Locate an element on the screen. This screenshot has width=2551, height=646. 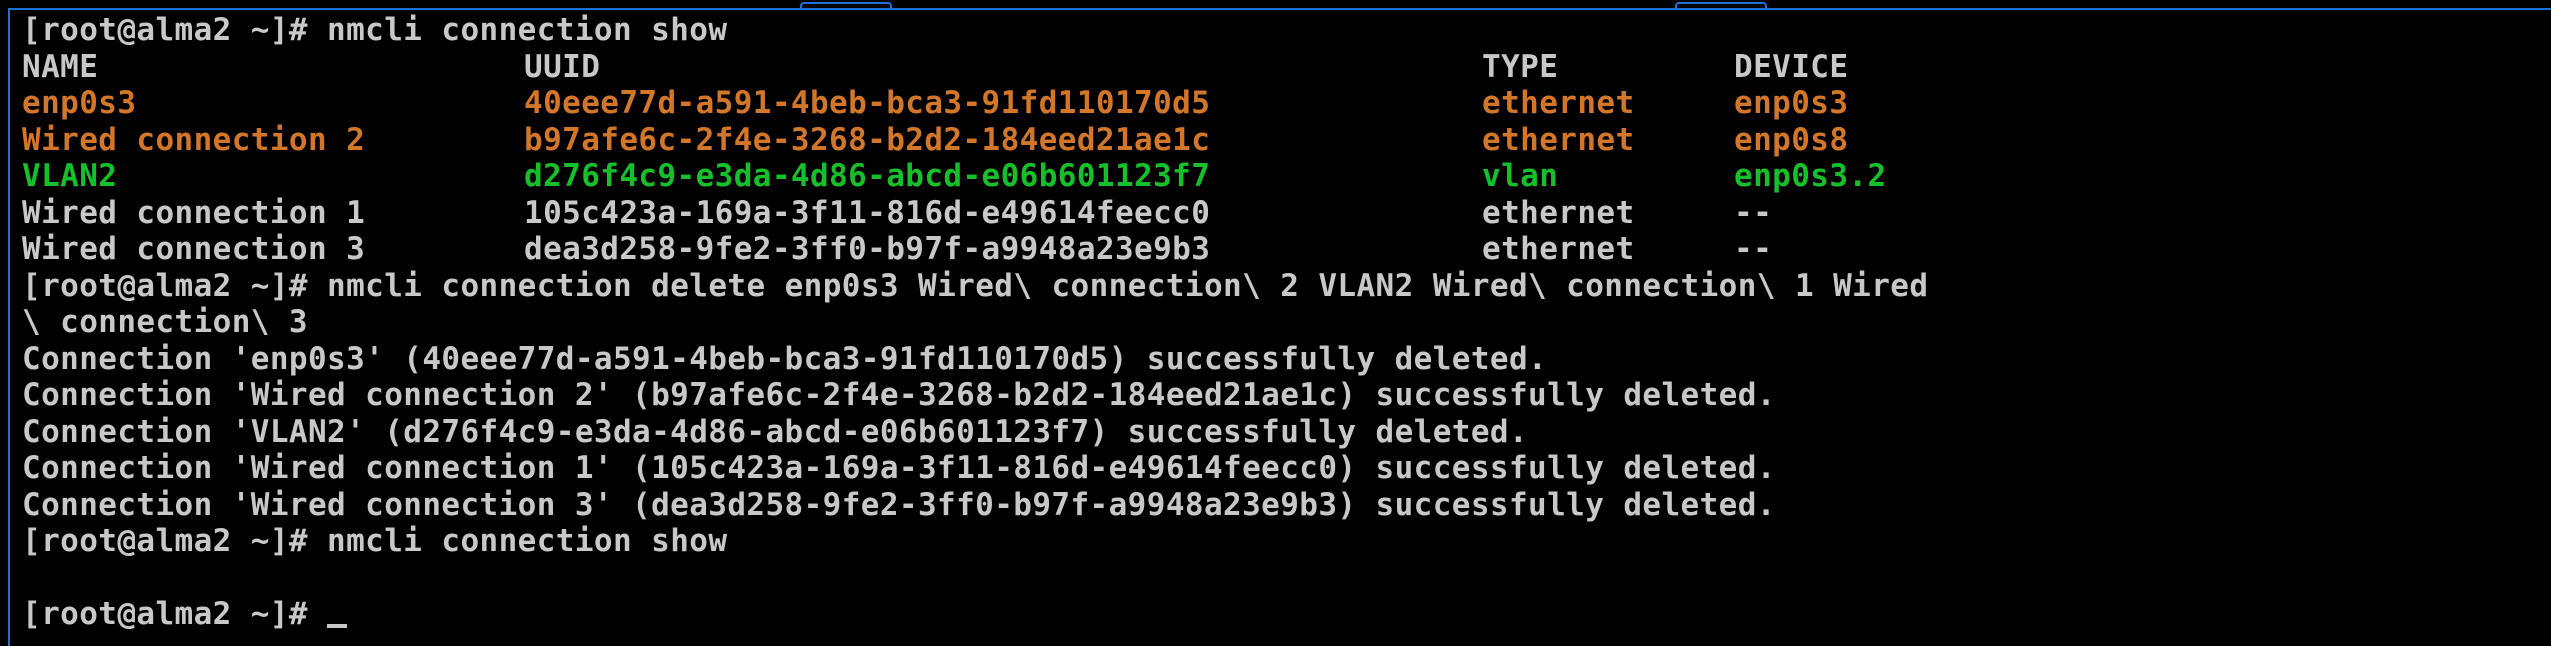
text-cursor is located at coordinates (337, 626).